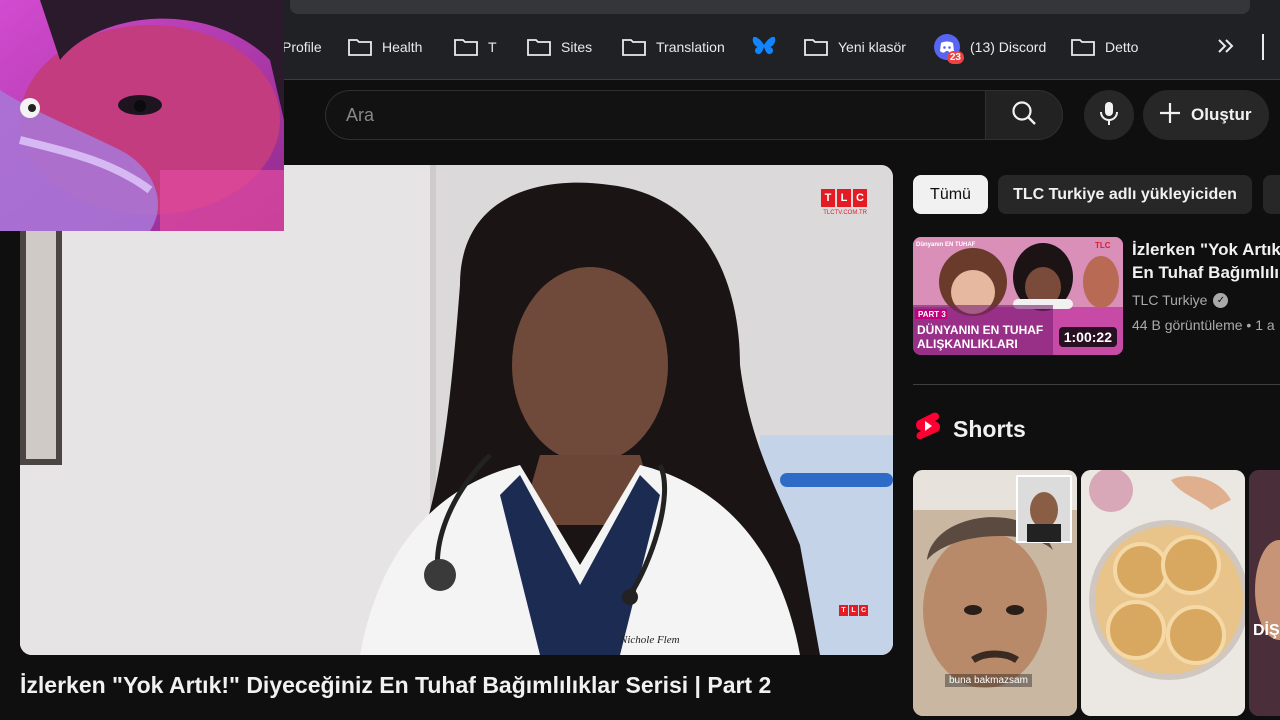 Image resolution: width=1280 pixels, height=720 pixels. I want to click on search-box, so click(655, 115).